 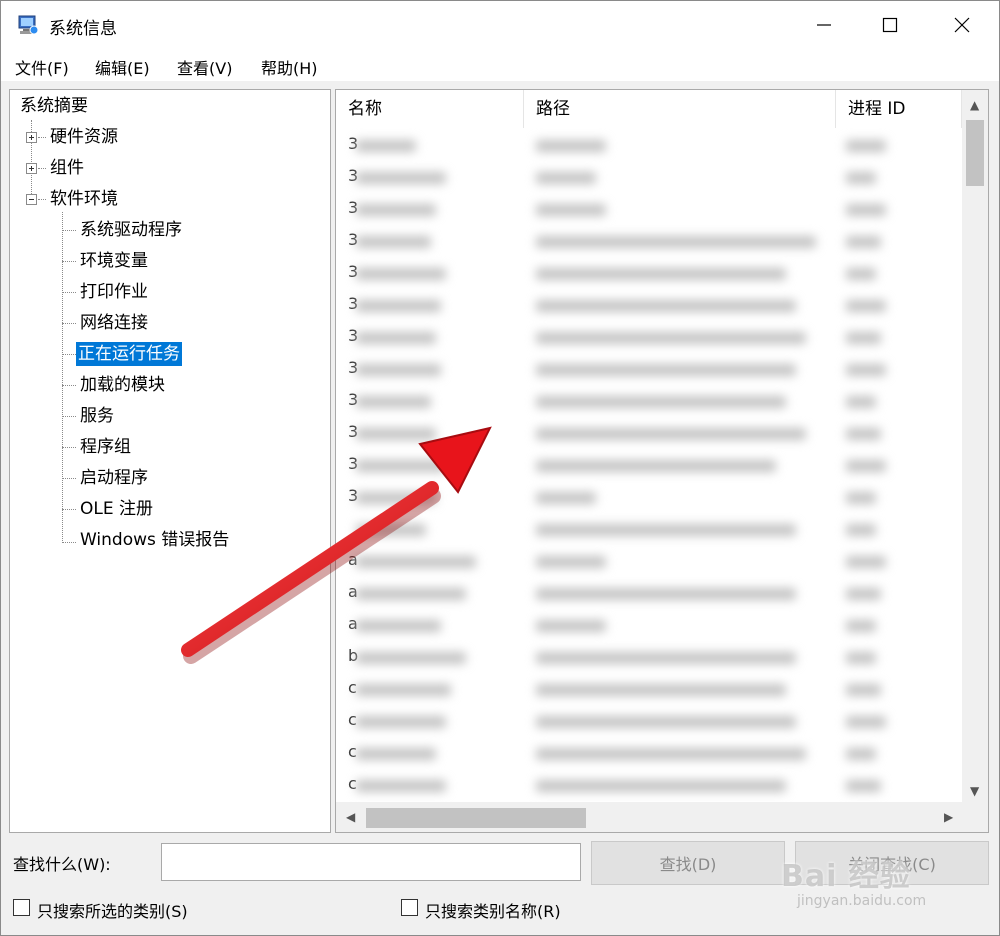 I want to click on column-header-path: 路径, so click(x=680, y=109).